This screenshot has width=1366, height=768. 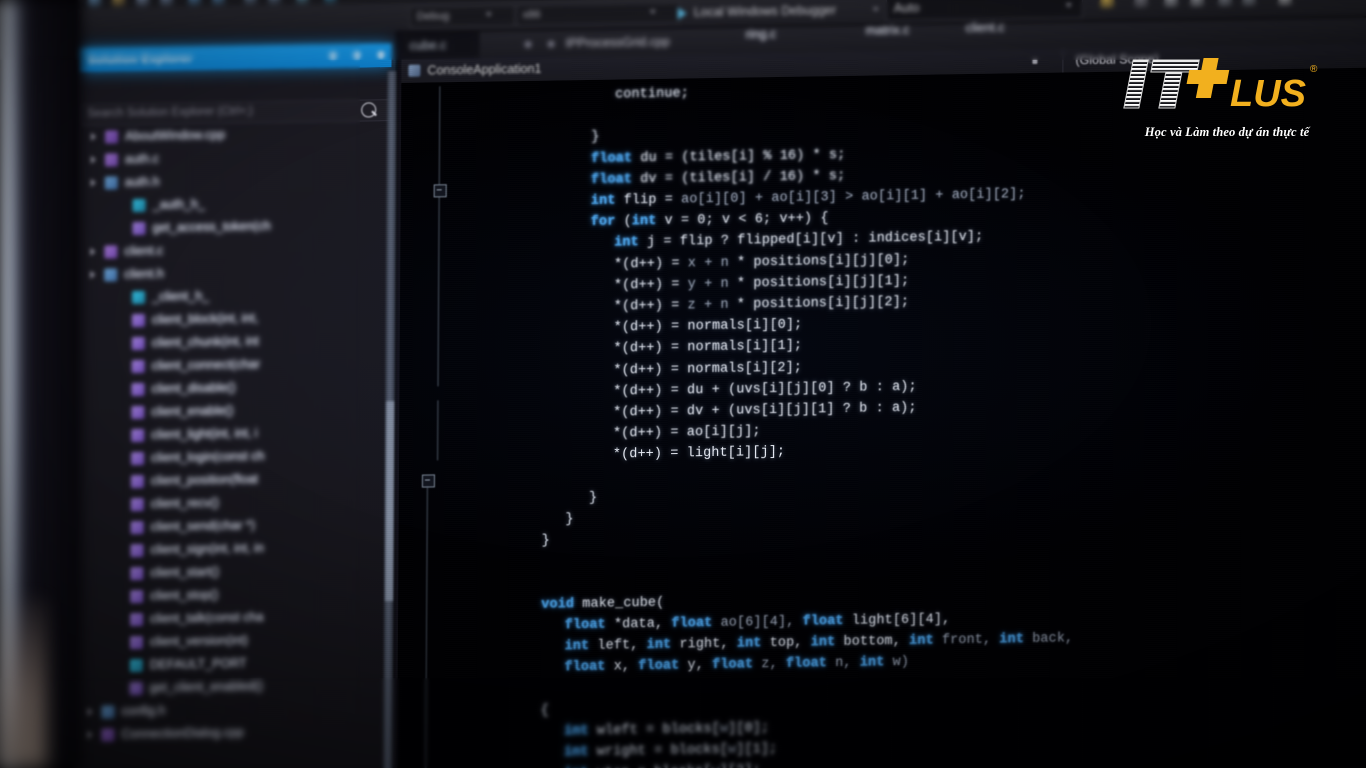 What do you see at coordinates (707, 348) in the screenshot?
I see `code-line: *(d++) = normals[i][1];` at bounding box center [707, 348].